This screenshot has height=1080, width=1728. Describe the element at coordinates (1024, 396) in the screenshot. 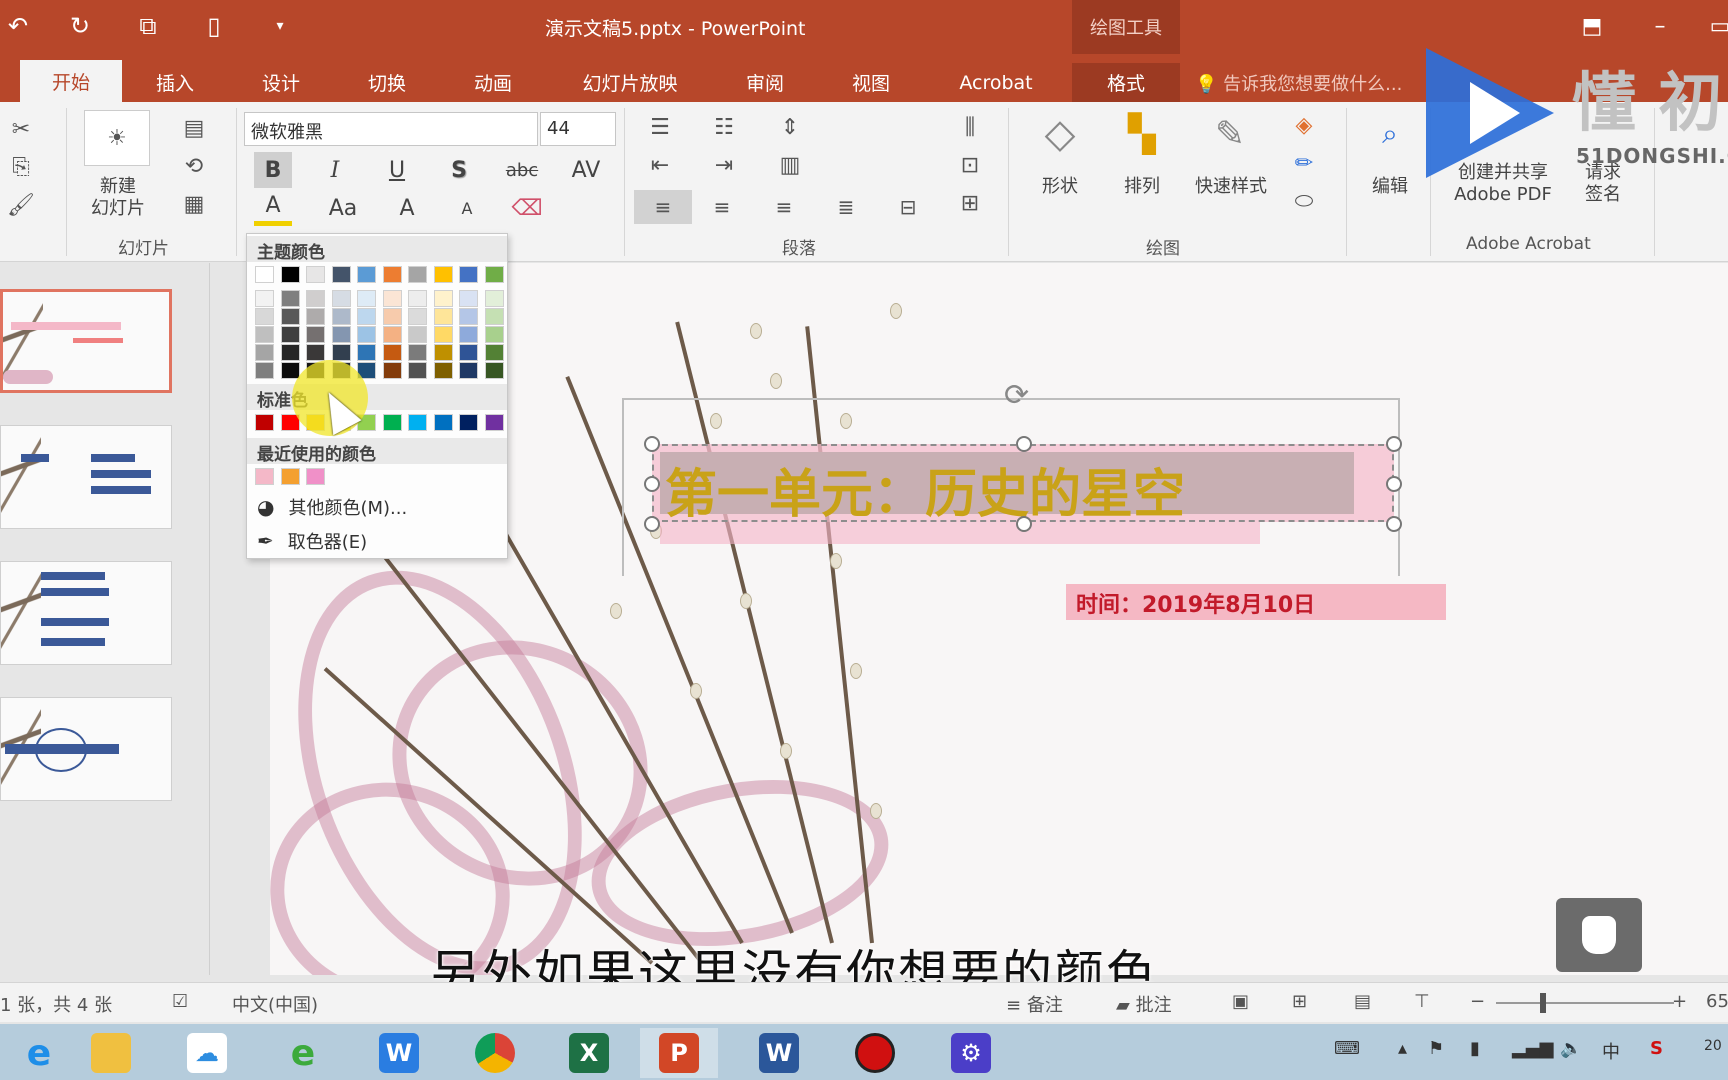

I see `rotate-handle-icon: ⟳` at that location.